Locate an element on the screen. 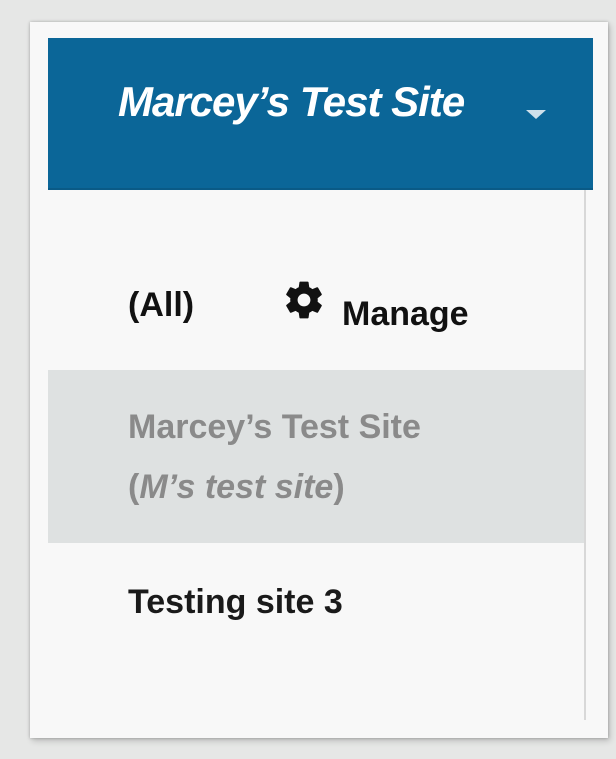  menu-right-border is located at coordinates (585, 455).